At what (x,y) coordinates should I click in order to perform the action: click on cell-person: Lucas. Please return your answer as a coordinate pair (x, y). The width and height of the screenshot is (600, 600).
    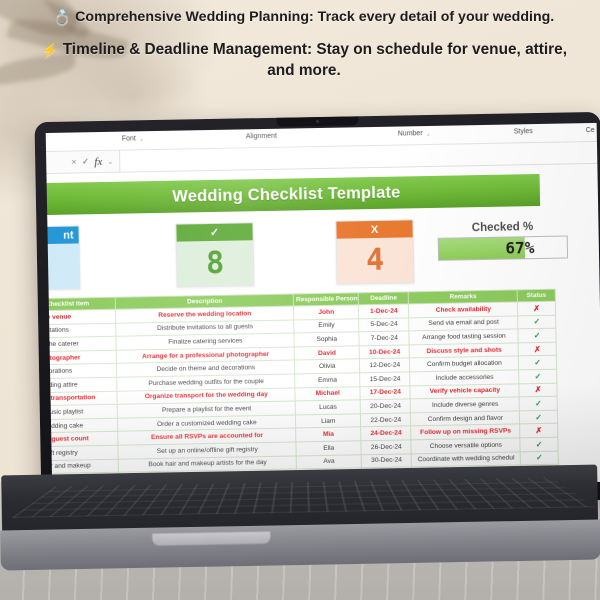
    Looking at the image, I should click on (328, 407).